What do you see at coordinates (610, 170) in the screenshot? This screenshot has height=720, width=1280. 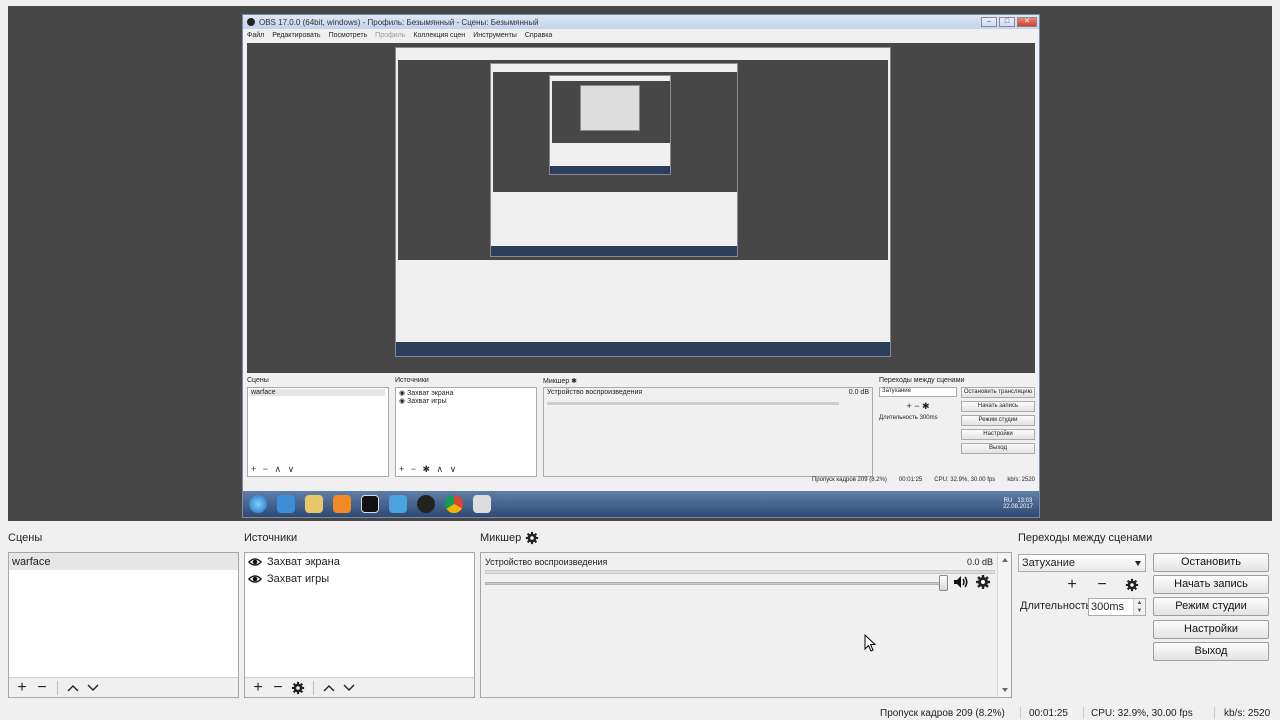 I see `captured-taskbar-level4` at bounding box center [610, 170].